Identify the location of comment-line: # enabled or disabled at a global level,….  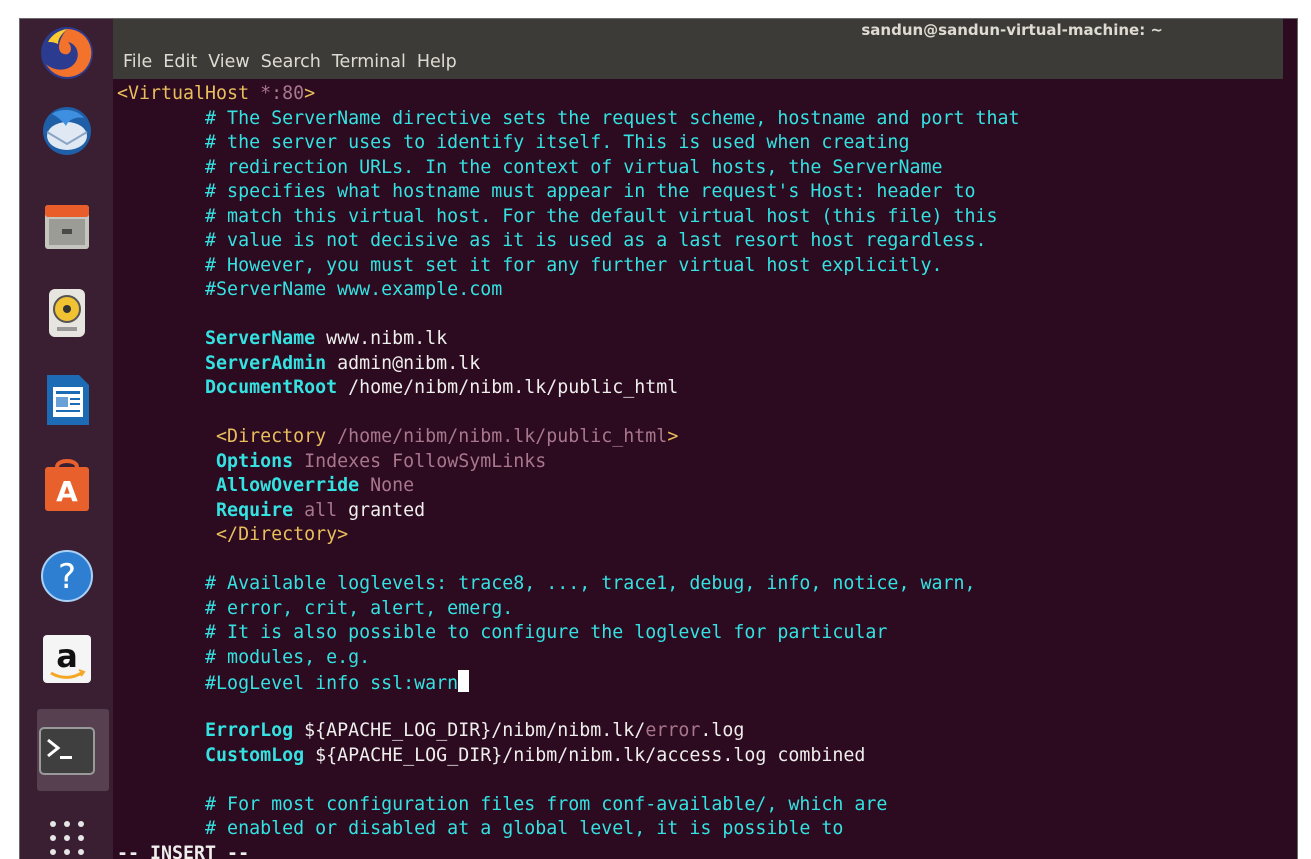
(480, 828).